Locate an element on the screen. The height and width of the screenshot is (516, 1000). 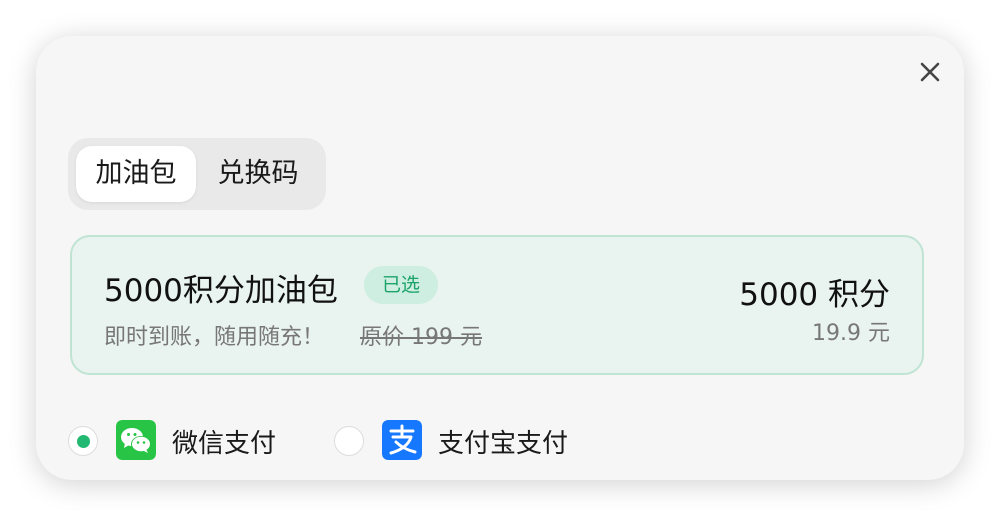
close-button is located at coordinates (930, 72).